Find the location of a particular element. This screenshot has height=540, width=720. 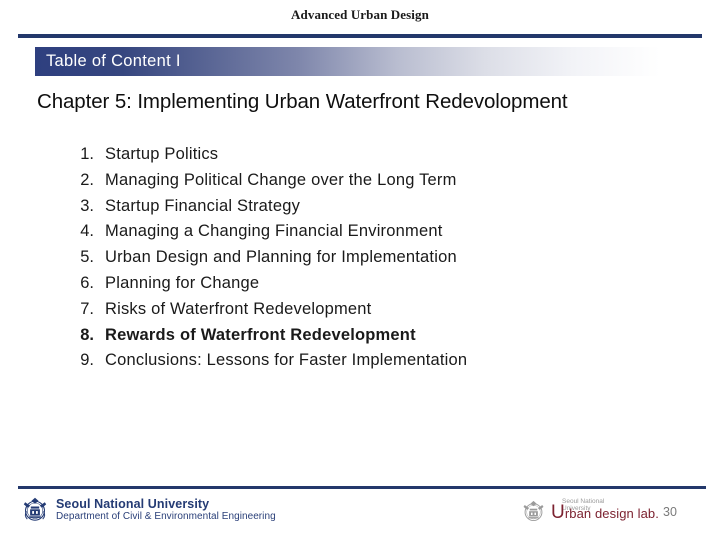

list-item-number: 2. is located at coordinates (87, 179).